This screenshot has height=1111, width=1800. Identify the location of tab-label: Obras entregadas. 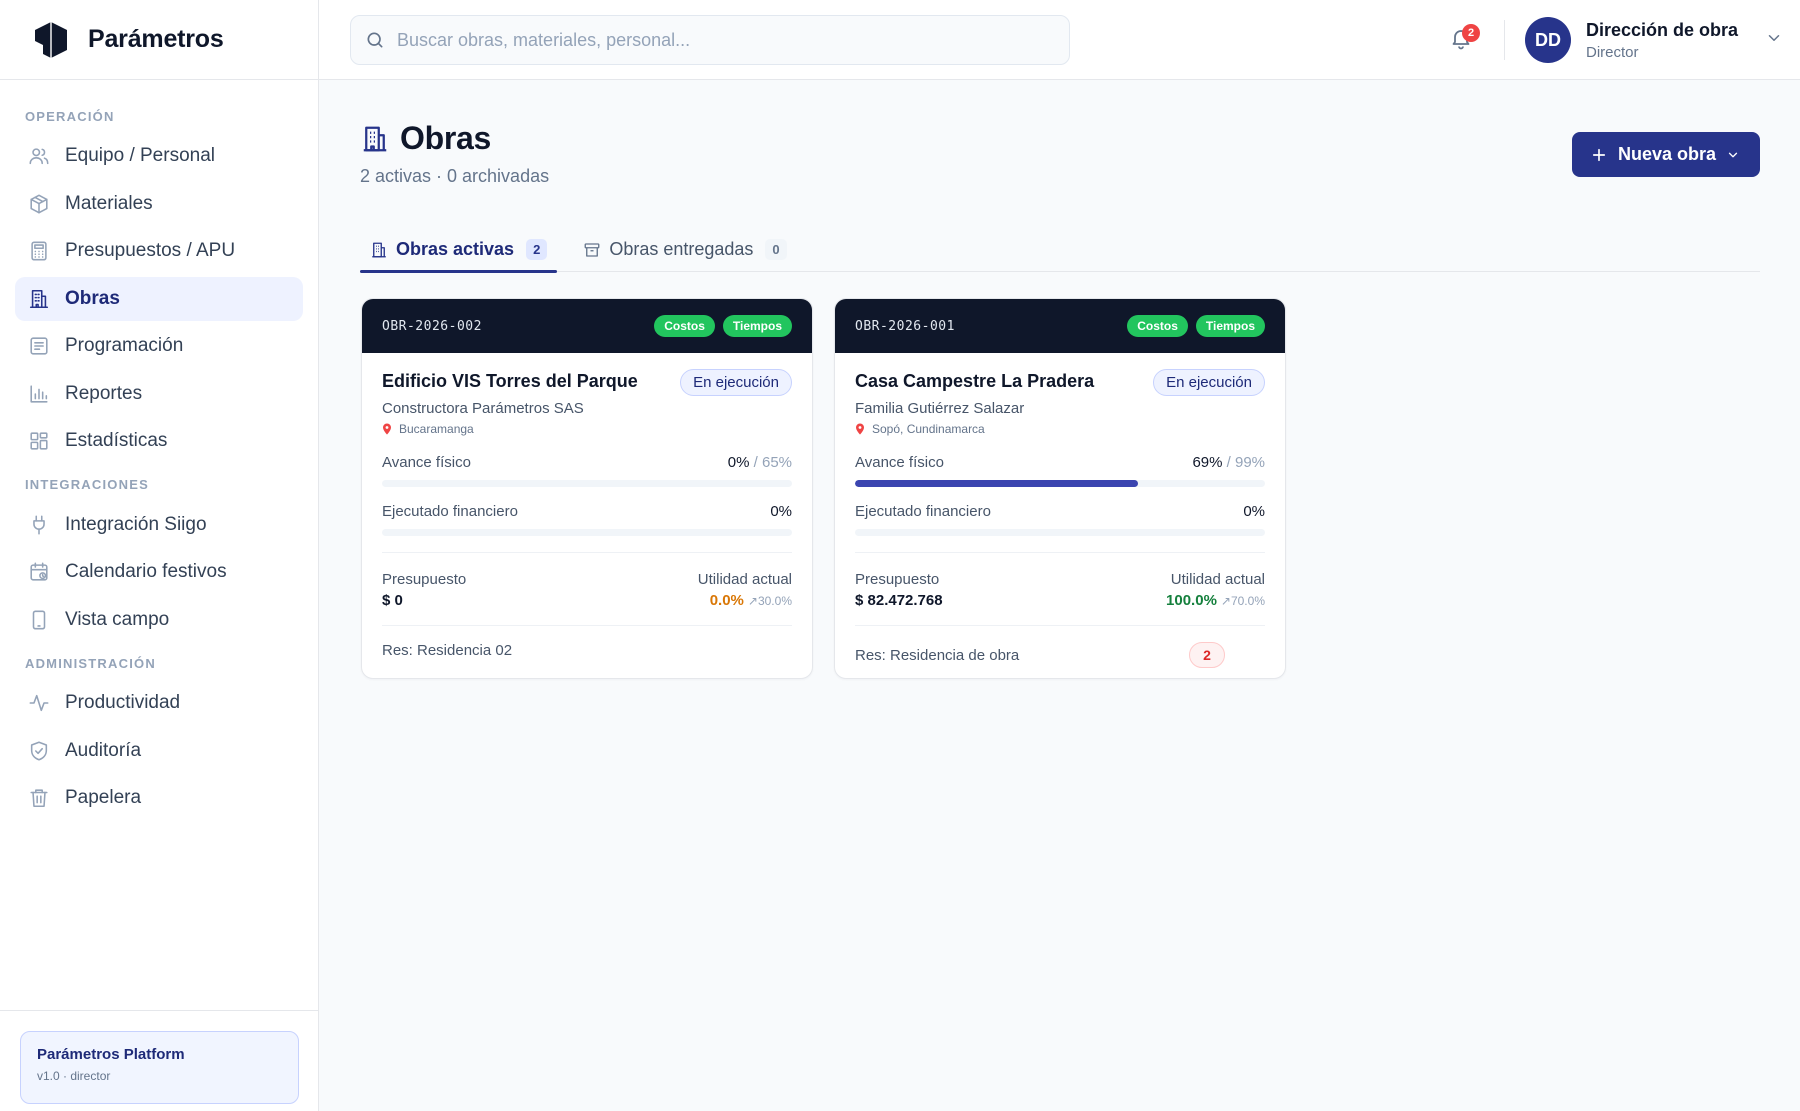
(681, 249).